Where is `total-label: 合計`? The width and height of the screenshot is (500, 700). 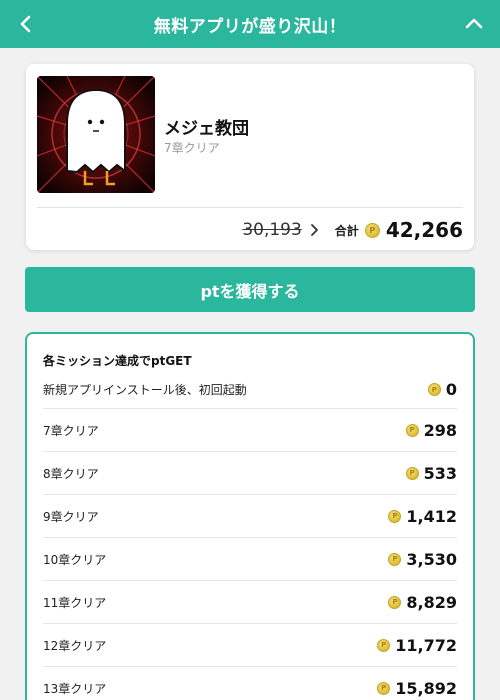
total-label: 合計 is located at coordinates (346, 230).